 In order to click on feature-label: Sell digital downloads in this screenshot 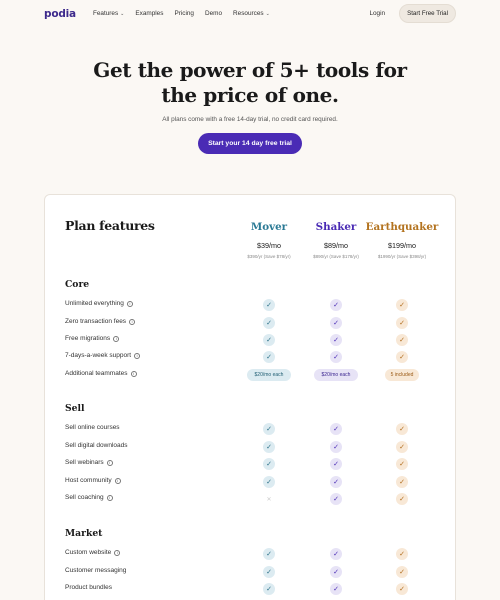, I will do `click(96, 445)`.